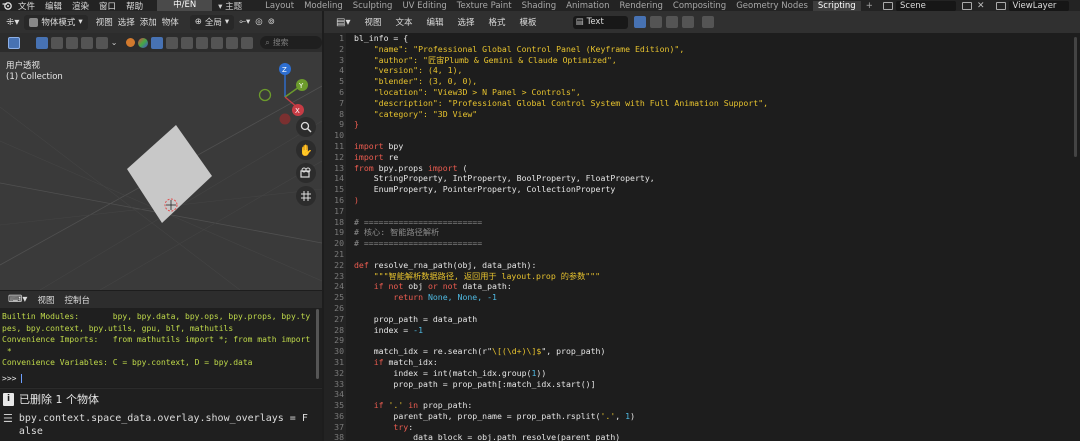 The image size is (1080, 441). I want to click on code-line: 20 # ========================, so click(702, 243).